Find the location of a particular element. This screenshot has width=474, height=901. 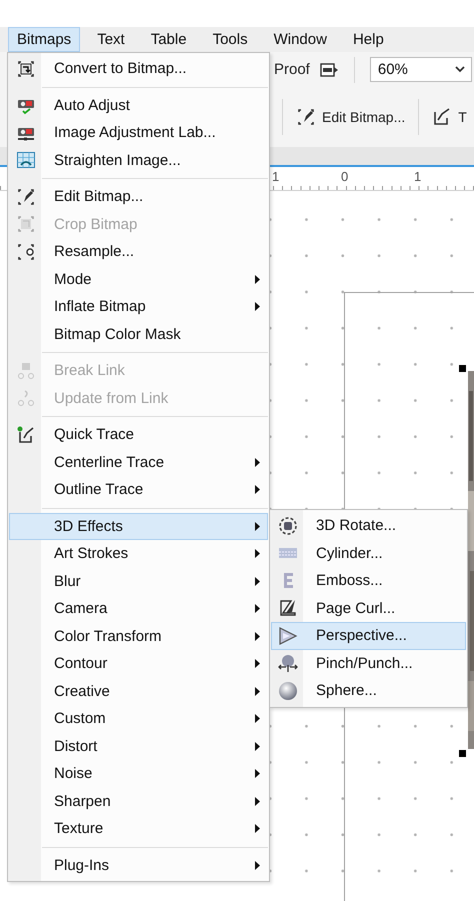

menu-item: Mode is located at coordinates (138, 279).